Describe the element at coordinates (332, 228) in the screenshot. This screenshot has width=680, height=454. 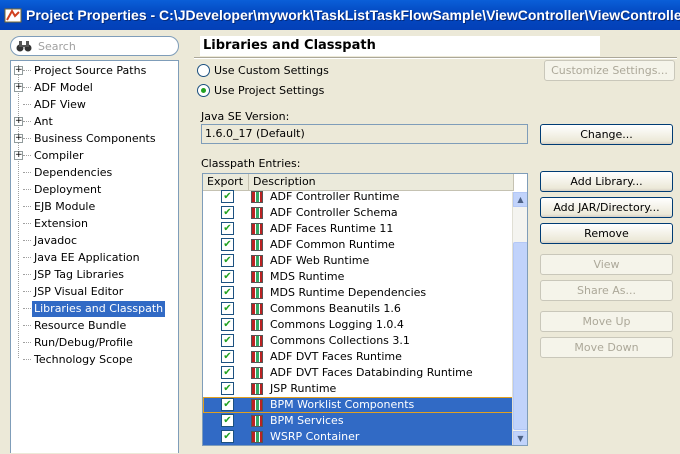
I see `library-name: ADF Faces Runtime 11` at that location.